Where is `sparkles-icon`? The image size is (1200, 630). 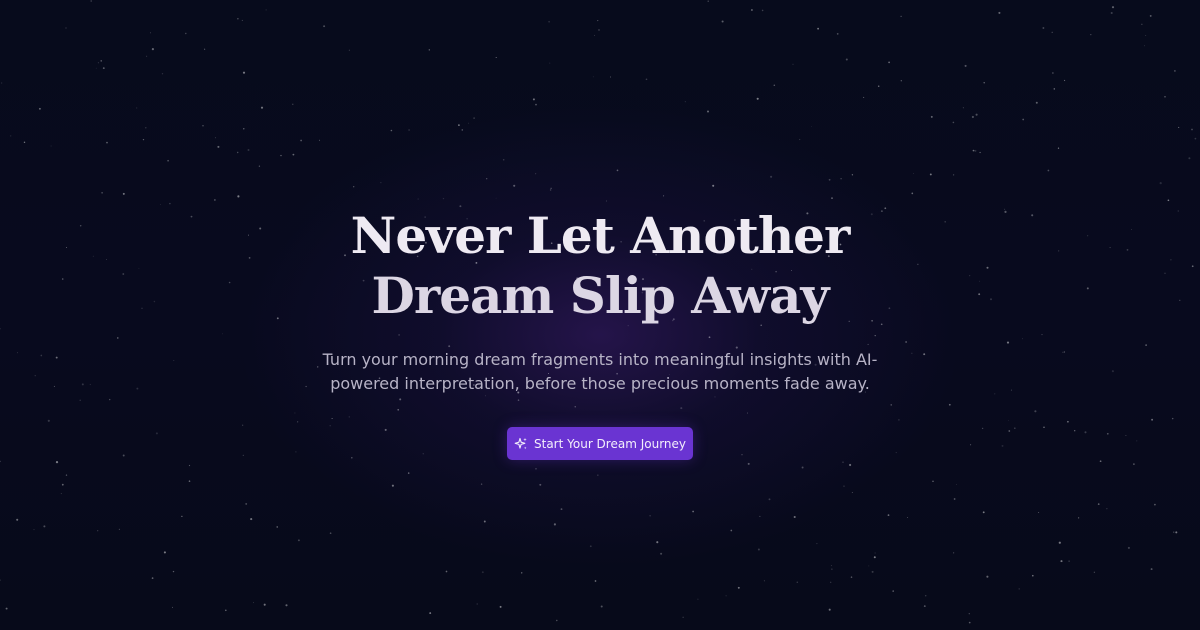 sparkles-icon is located at coordinates (521, 444).